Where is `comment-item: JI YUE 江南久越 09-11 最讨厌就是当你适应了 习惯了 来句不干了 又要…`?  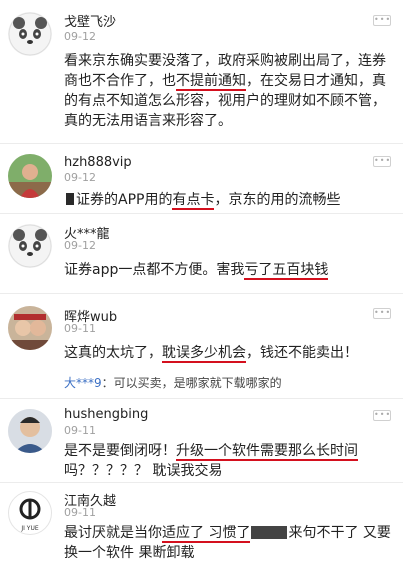
comment-item: JI YUE 江南久越 09-11 最讨厌就是当你适应了 习惯了 来句不干了 又要… is located at coordinates (201, 523).